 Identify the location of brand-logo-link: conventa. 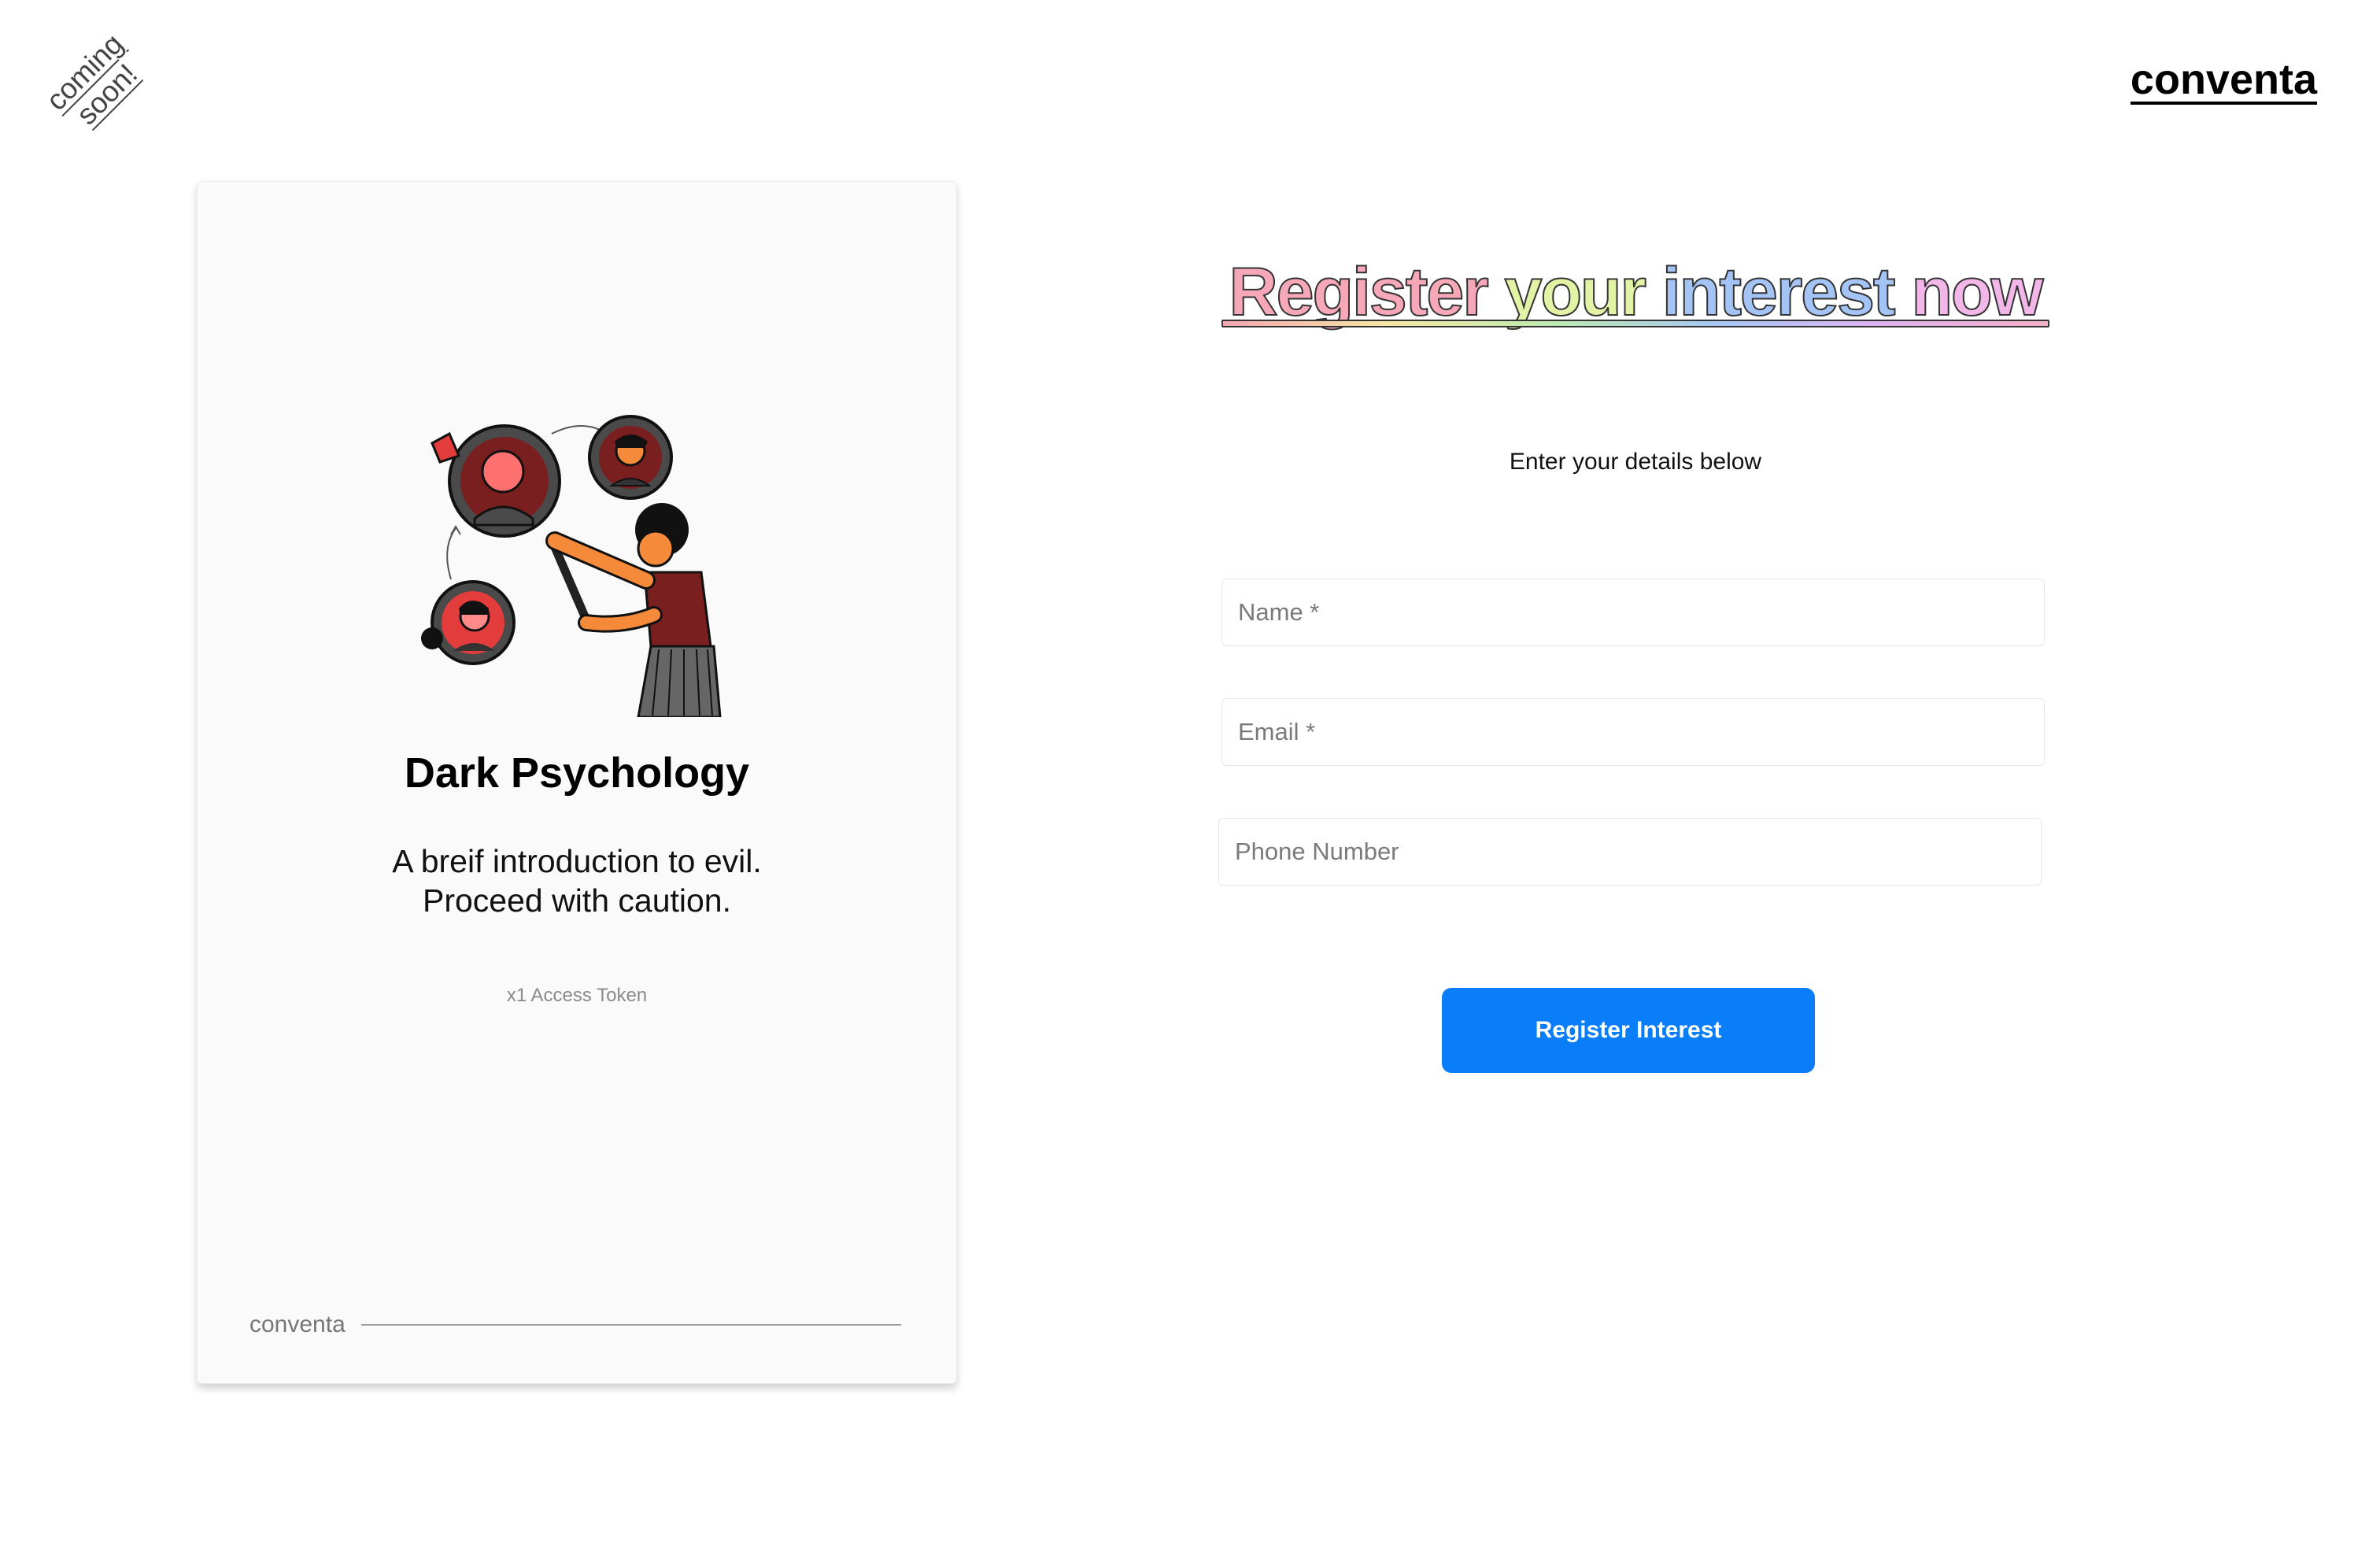
(2224, 80).